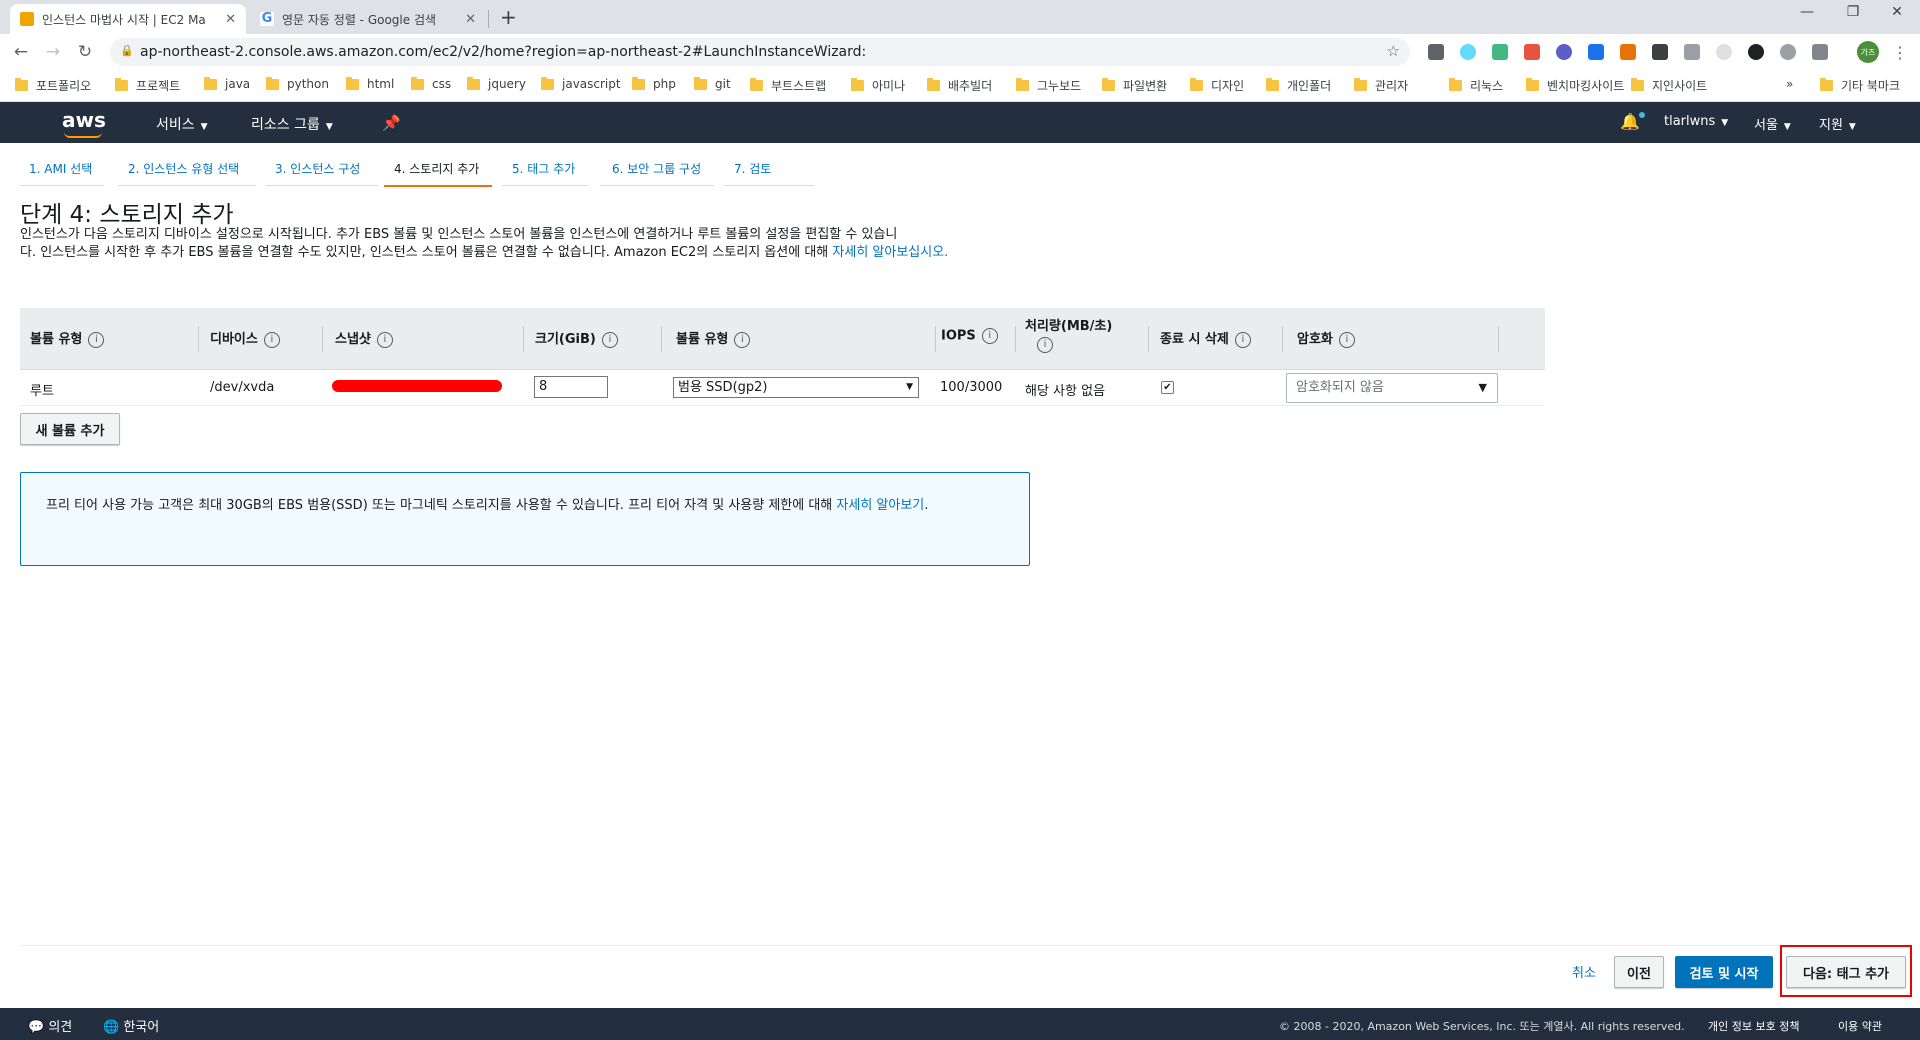  What do you see at coordinates (1632, 121) in the screenshot?
I see `notification-bell-icon: 🔔` at bounding box center [1632, 121].